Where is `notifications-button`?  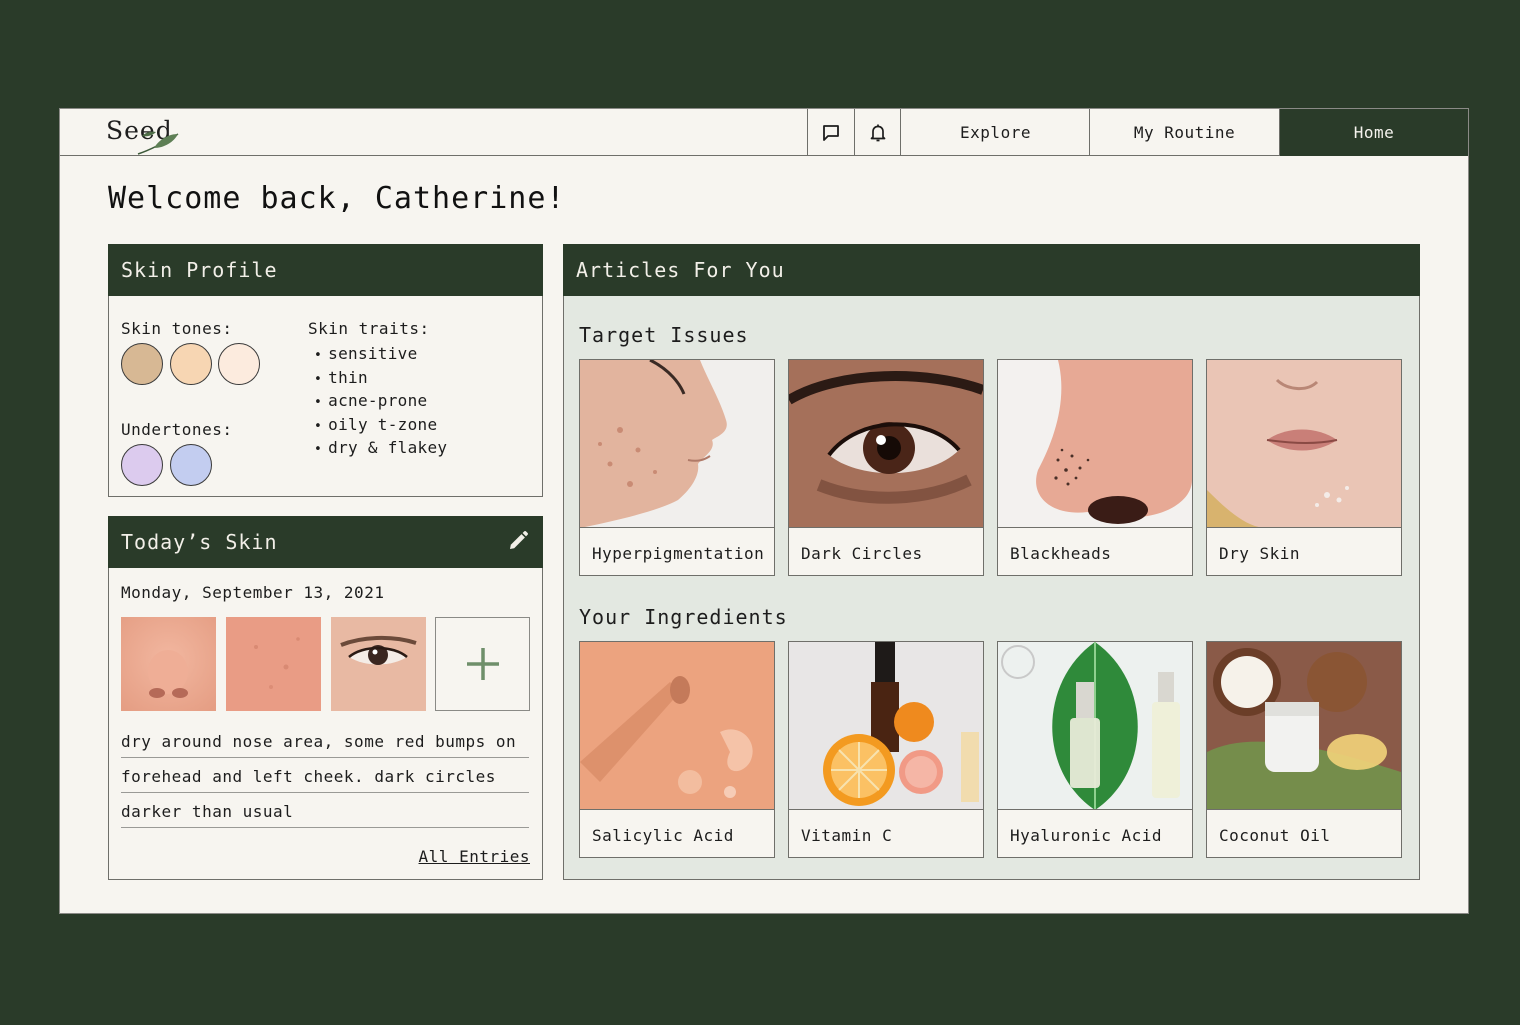
notifications-button is located at coordinates (877, 132).